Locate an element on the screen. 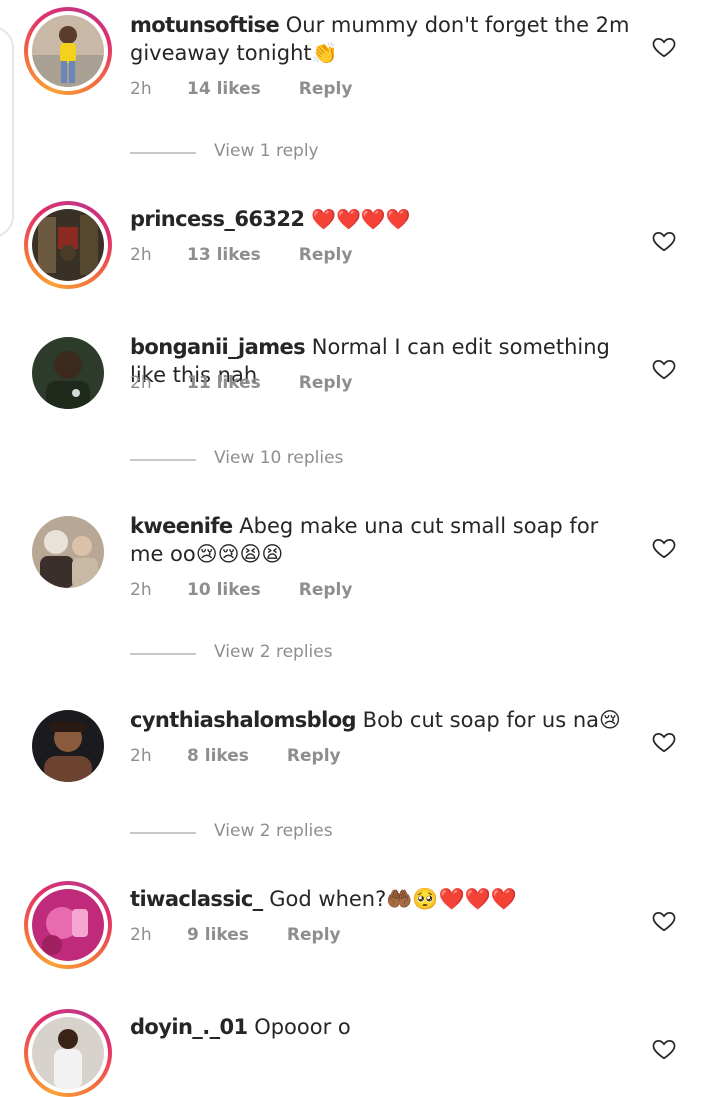 The image size is (718, 1097). view-replies-button: View 10 replies is located at coordinates (280, 460).